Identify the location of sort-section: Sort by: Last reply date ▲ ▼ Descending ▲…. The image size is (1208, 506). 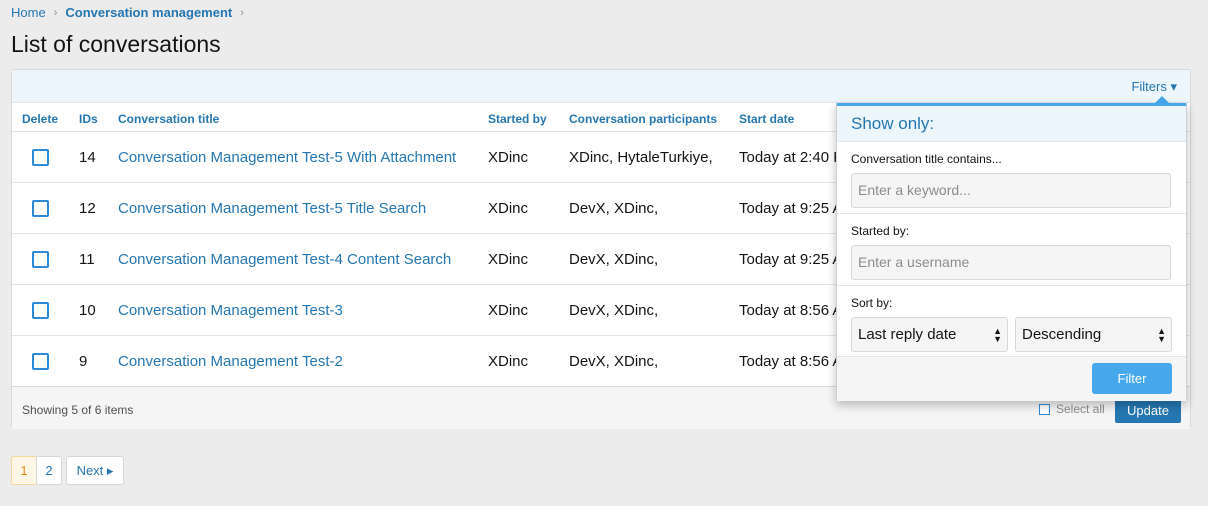
(1011, 321).